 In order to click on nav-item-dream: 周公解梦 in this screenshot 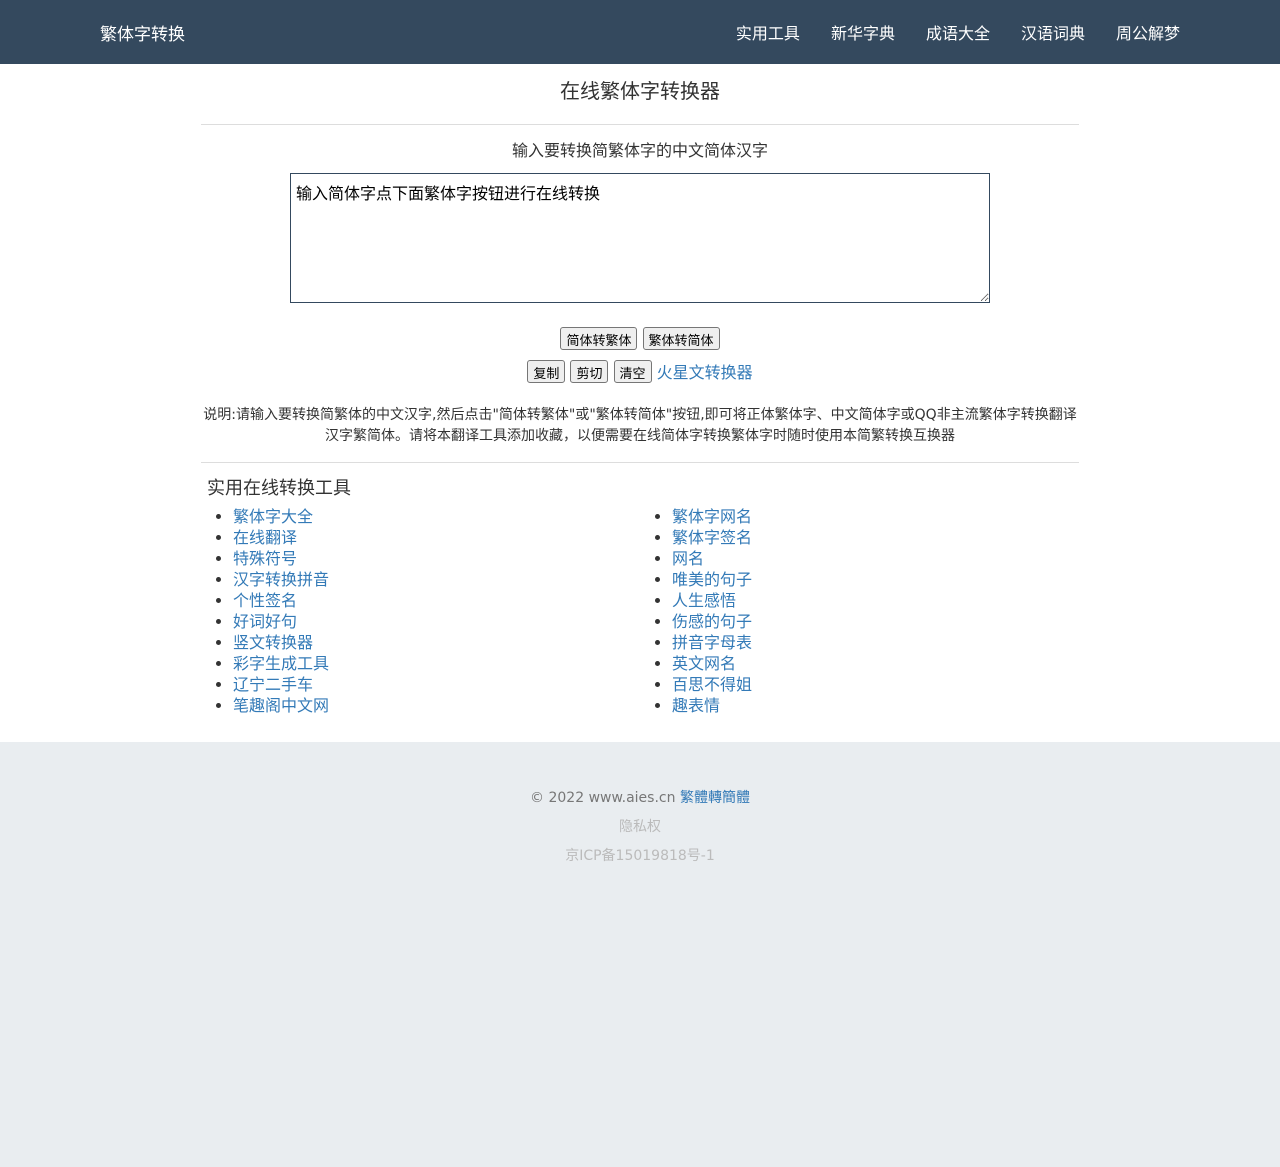, I will do `click(1148, 32)`.